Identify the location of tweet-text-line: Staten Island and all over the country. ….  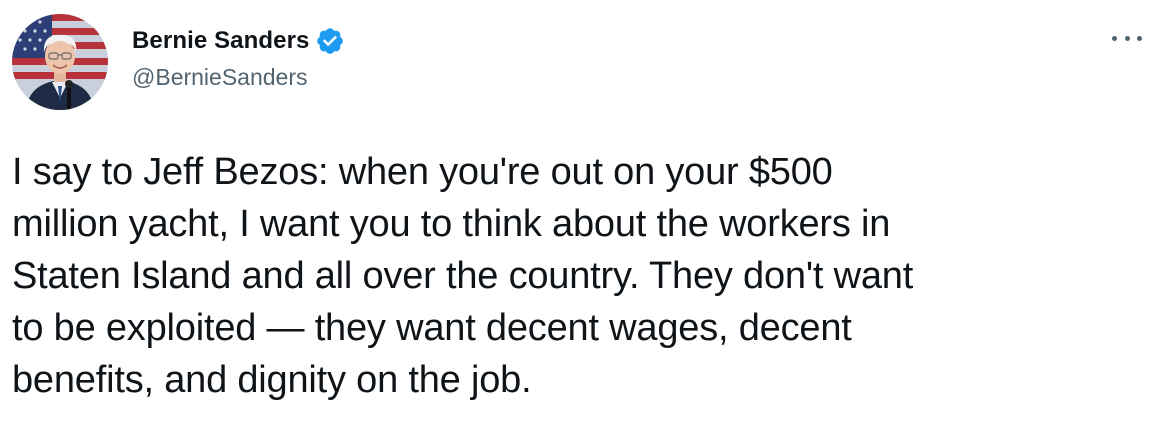
(463, 276).